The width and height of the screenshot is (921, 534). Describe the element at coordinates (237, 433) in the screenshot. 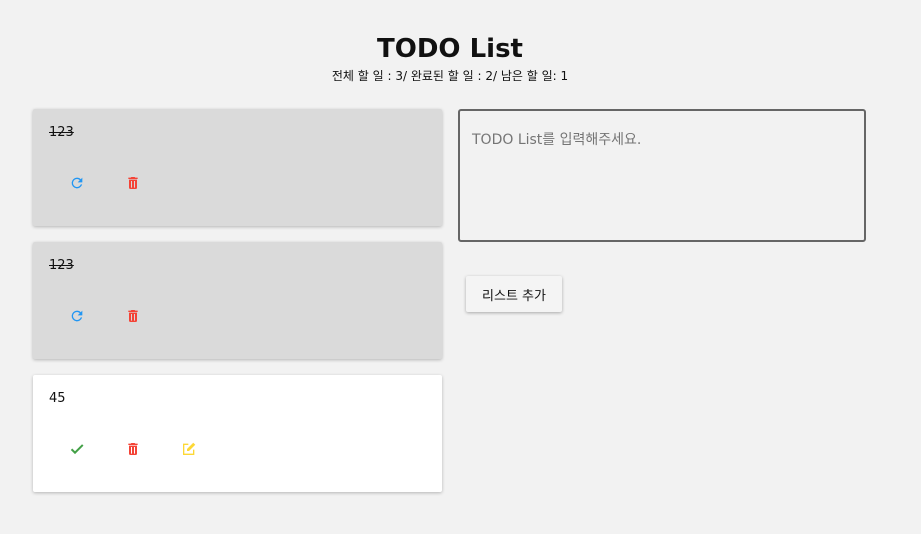

I see `todo-item: 45` at that location.